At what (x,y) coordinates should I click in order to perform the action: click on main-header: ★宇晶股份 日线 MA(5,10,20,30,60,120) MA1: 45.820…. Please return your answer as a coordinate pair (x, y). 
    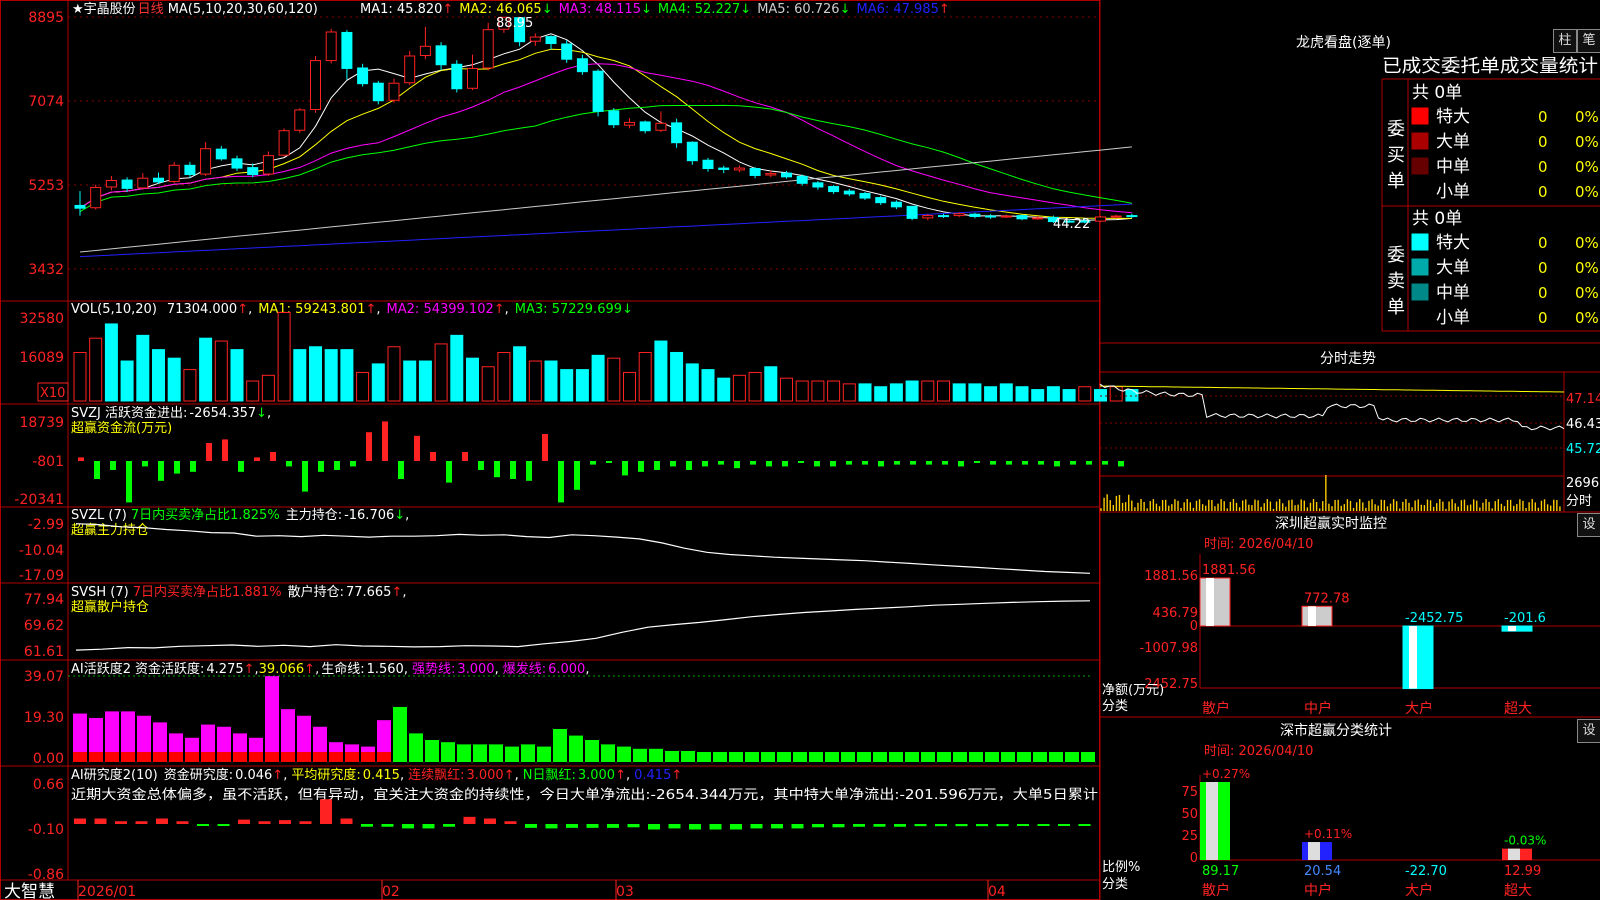
    Looking at the image, I should click on (511, 9).